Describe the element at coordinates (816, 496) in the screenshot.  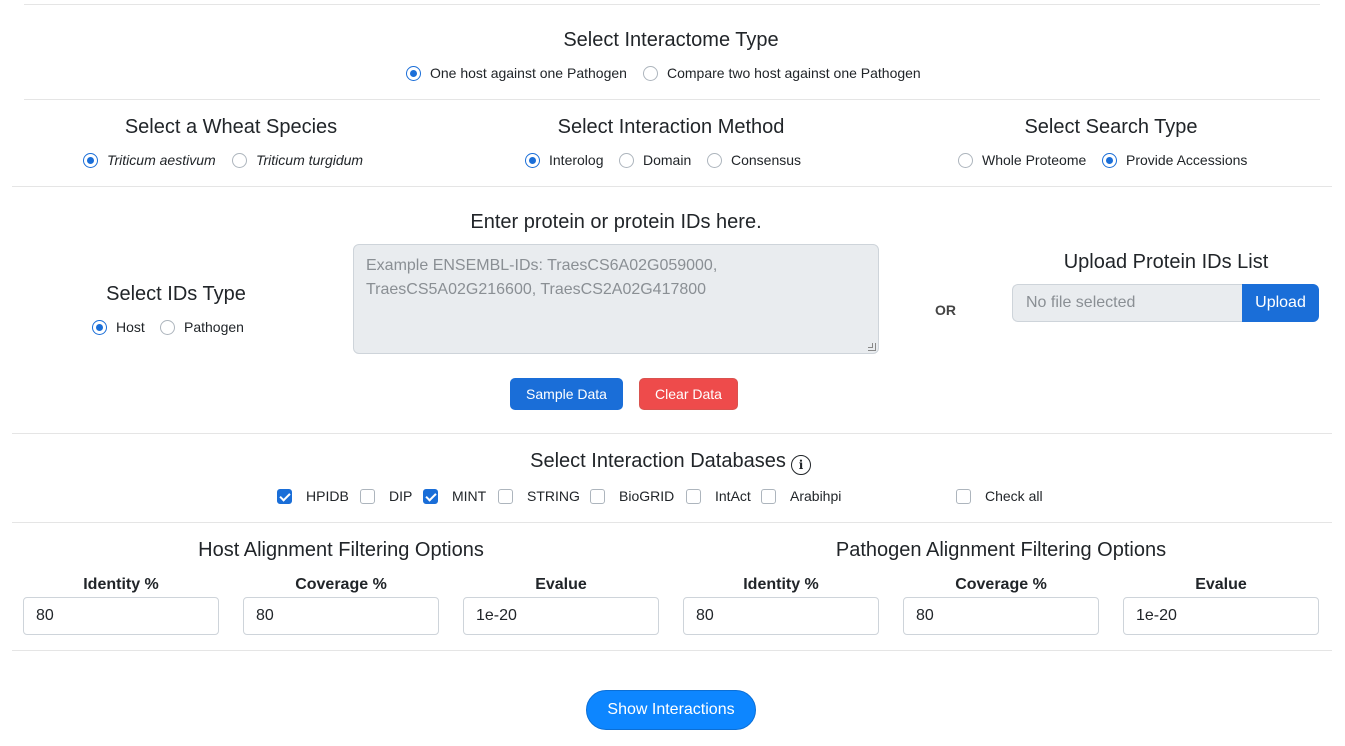
I see `checkbox-label: Arabihpi` at that location.